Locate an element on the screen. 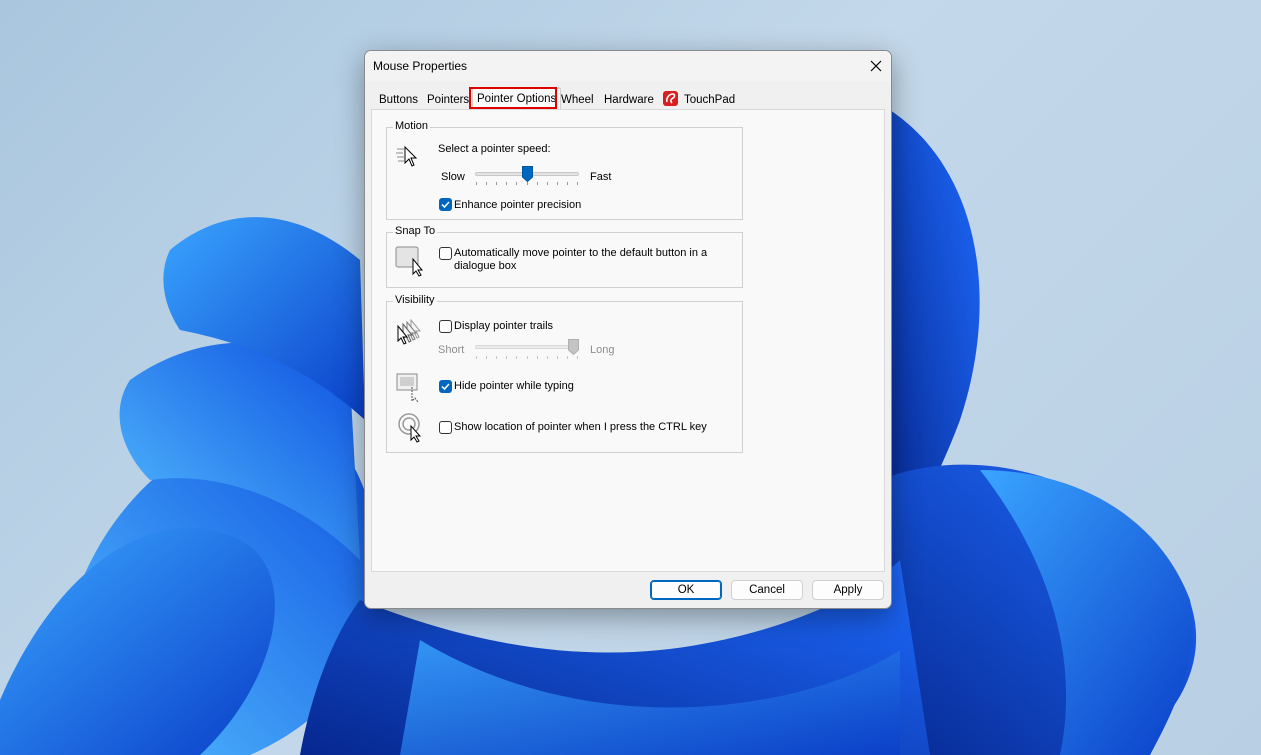  short-label: Short is located at coordinates (451, 350).